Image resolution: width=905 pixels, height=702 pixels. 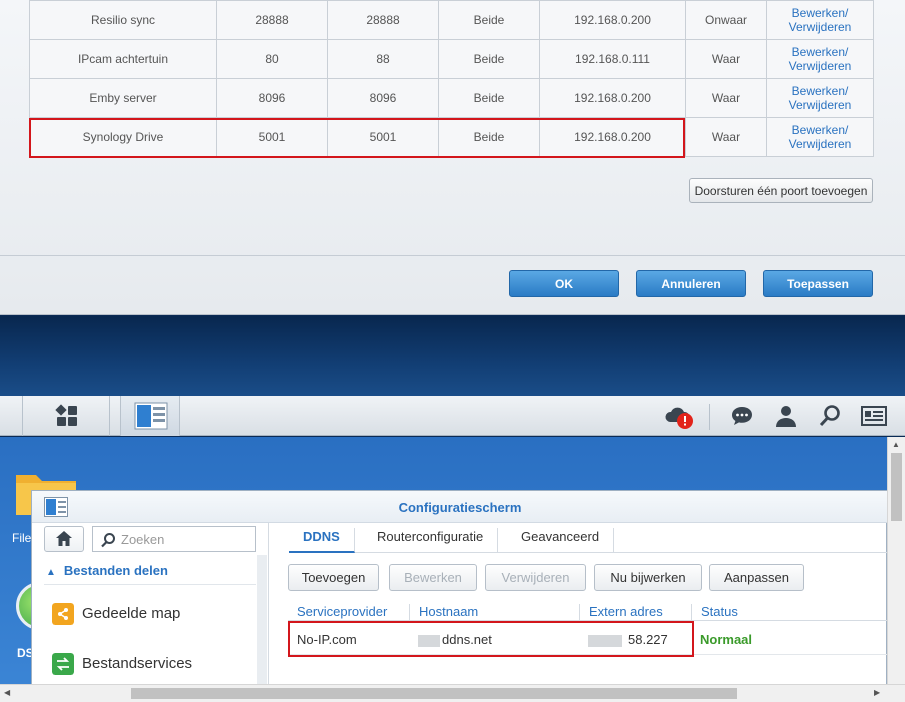 What do you see at coordinates (648, 639) in the screenshot?
I see `ddns-external-address: 58.227` at bounding box center [648, 639].